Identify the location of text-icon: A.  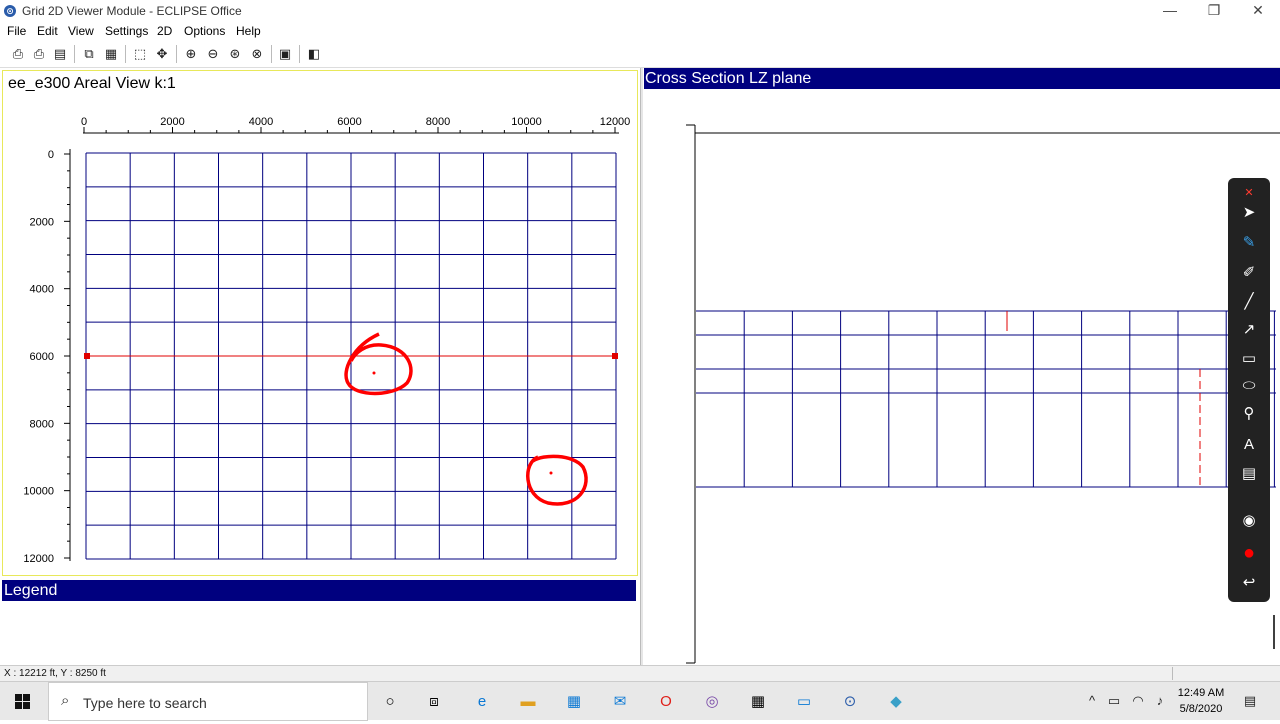
(1249, 445).